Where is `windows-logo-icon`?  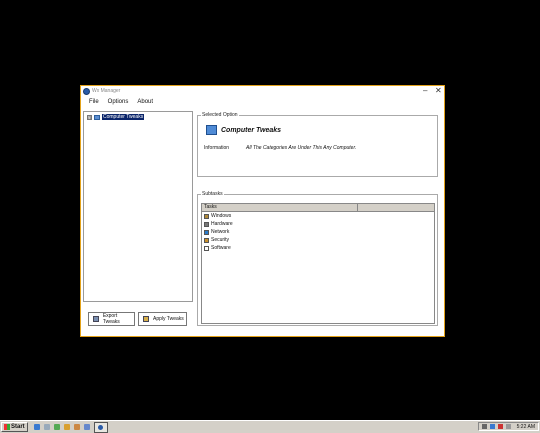
windows-logo-icon is located at coordinates (7, 427).